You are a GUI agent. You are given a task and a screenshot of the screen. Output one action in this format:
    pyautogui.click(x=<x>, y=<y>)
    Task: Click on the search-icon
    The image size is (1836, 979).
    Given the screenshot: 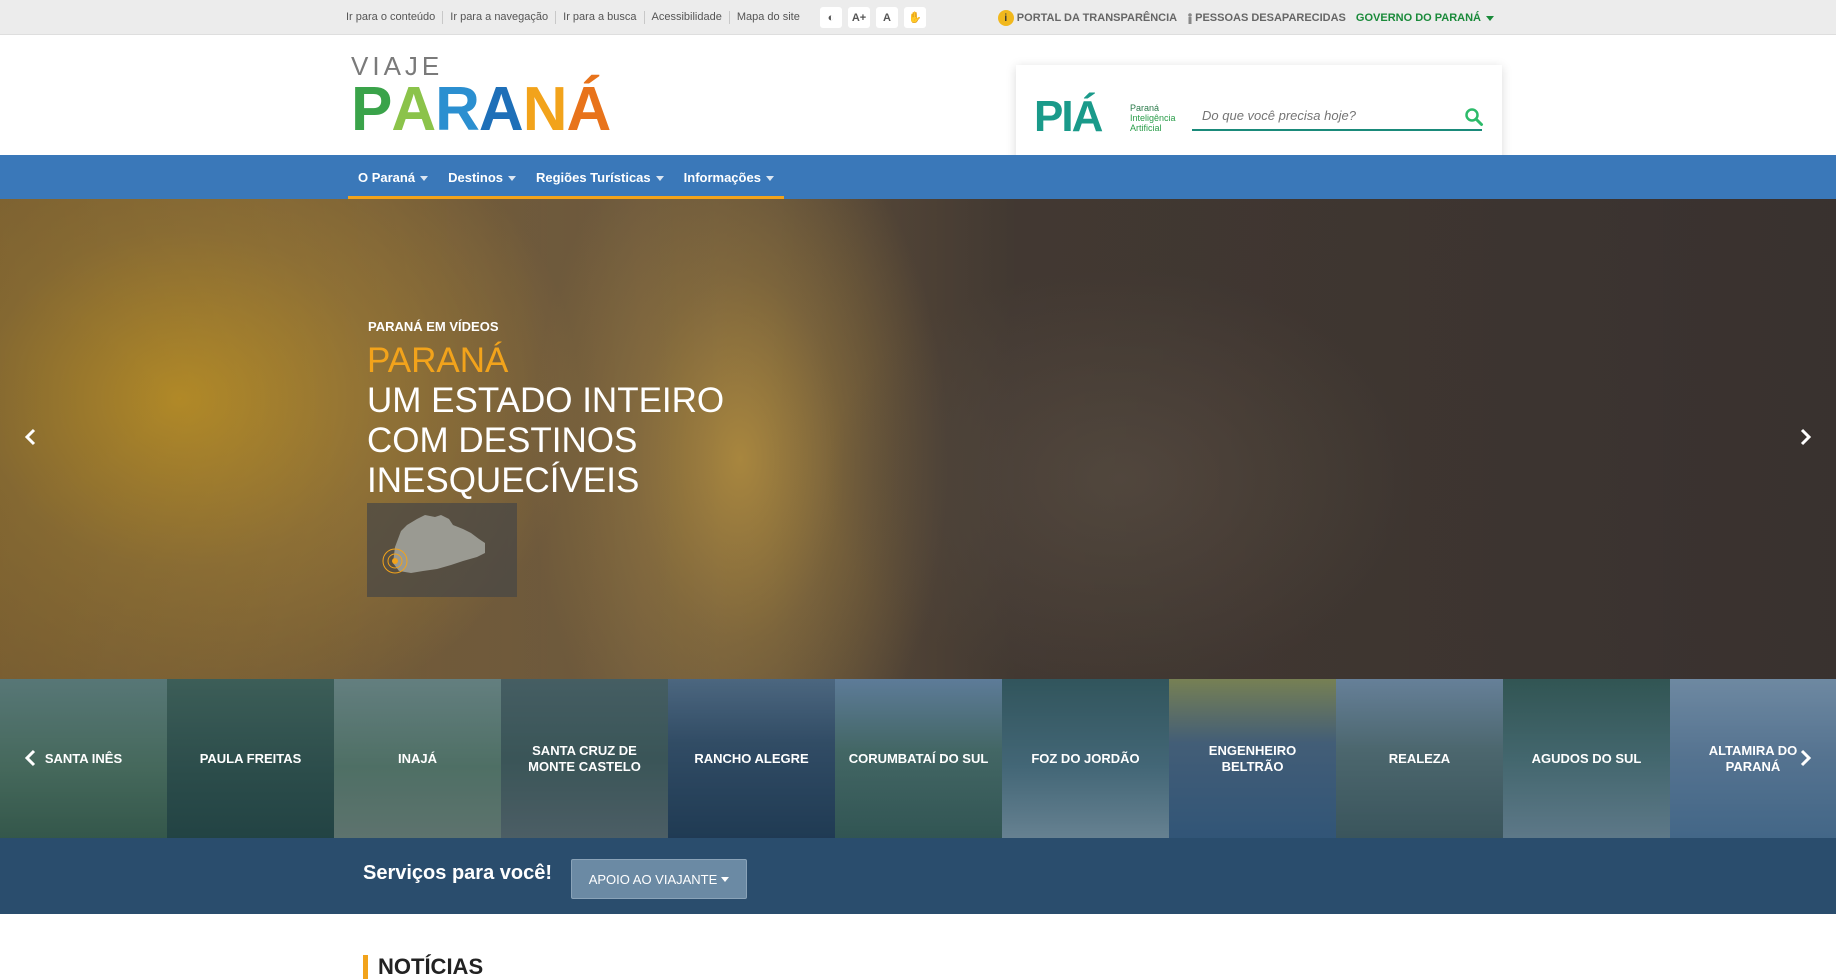 What is the action you would take?
    pyautogui.click(x=1474, y=117)
    